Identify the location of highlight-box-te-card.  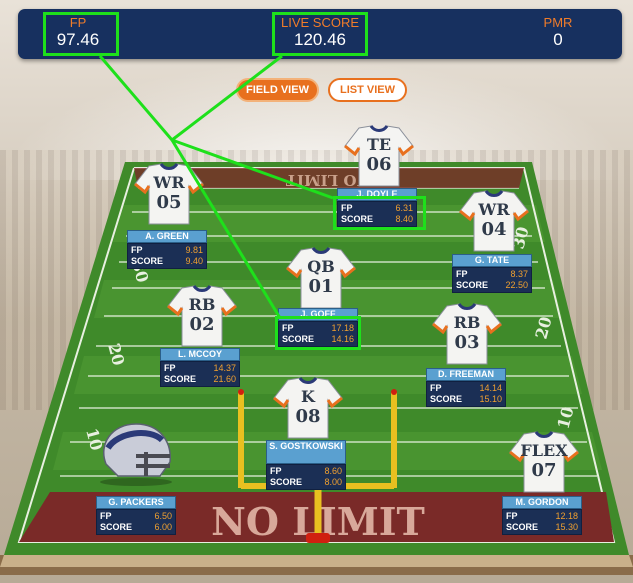
(379, 213).